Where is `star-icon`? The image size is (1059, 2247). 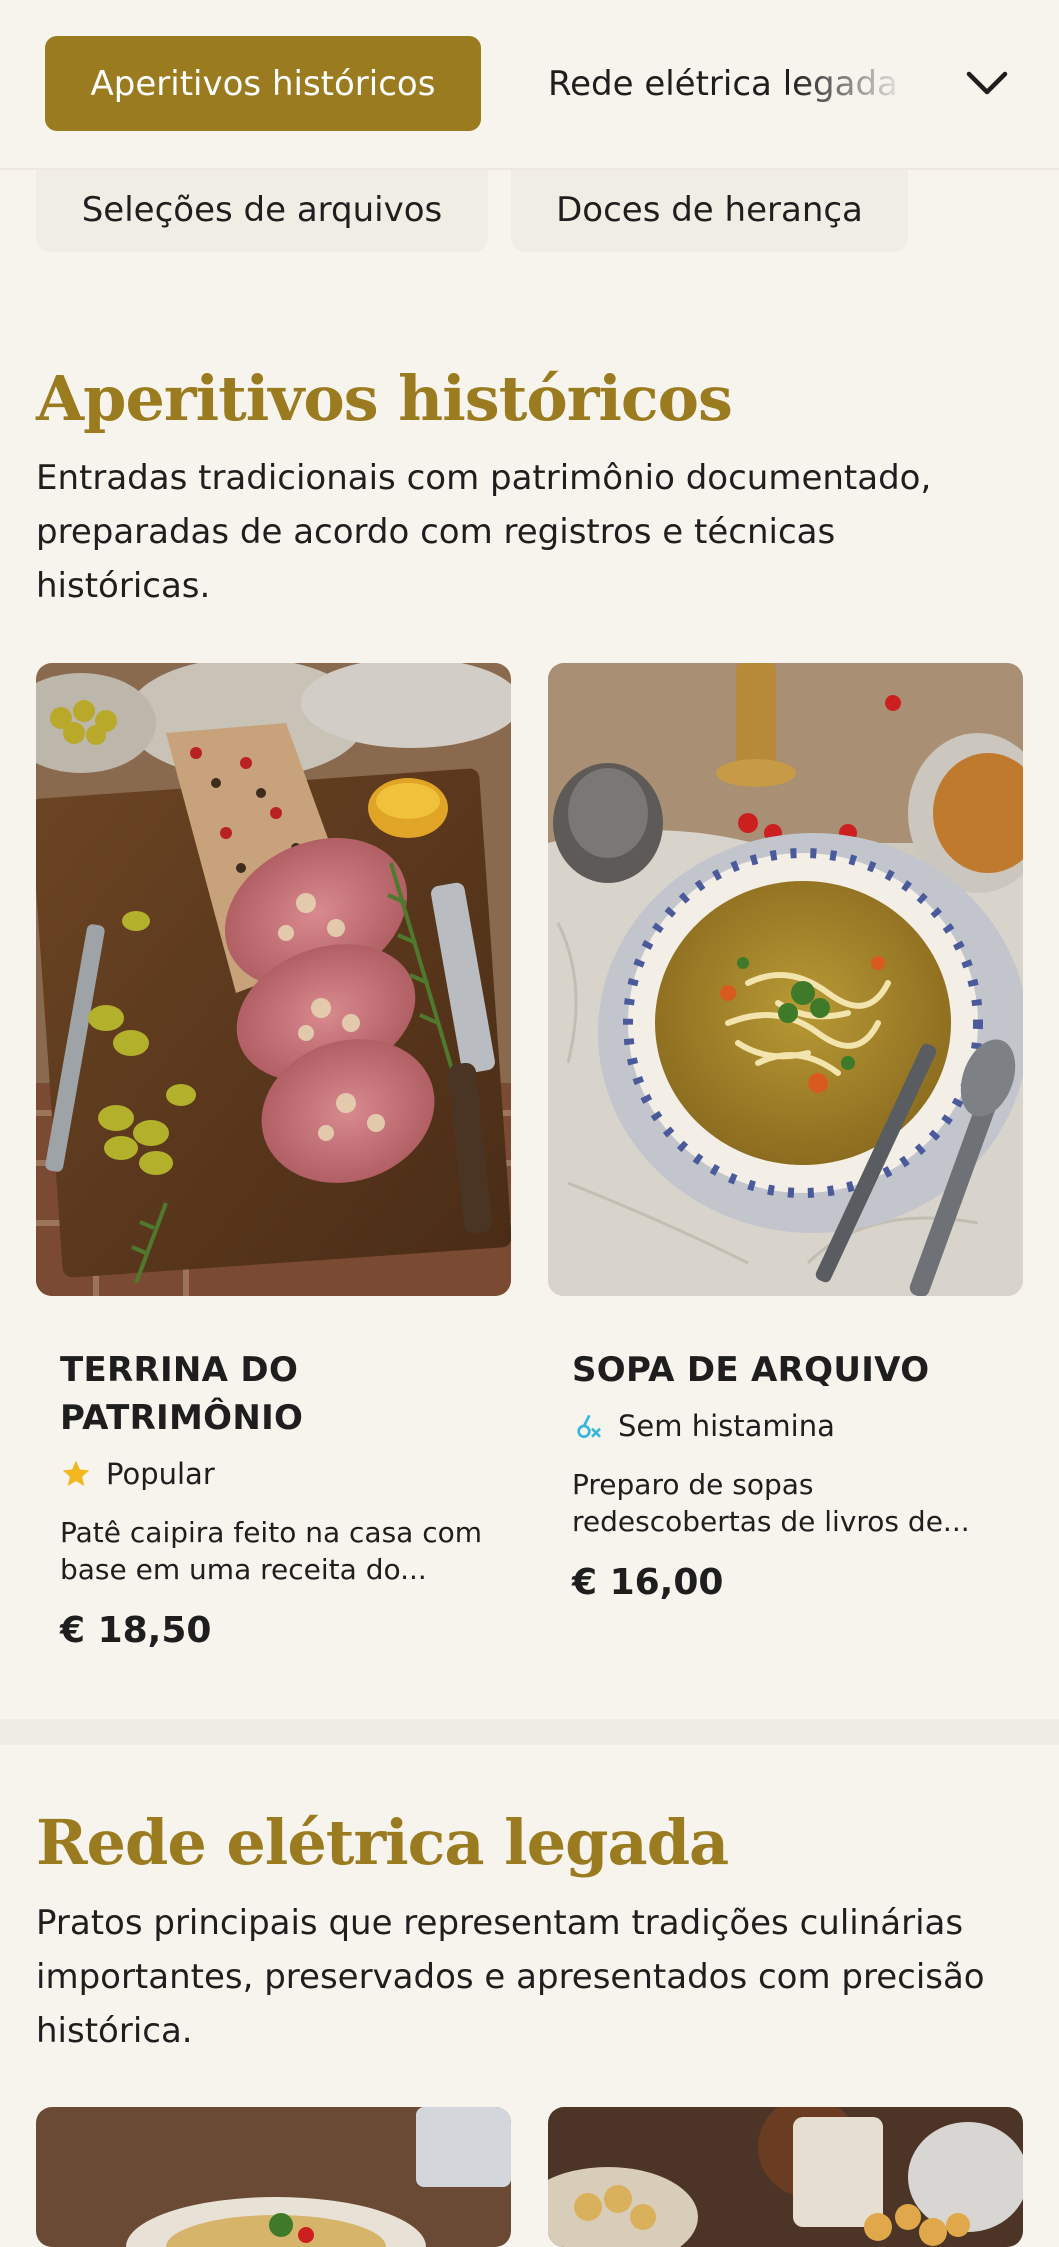
star-icon is located at coordinates (76, 1474).